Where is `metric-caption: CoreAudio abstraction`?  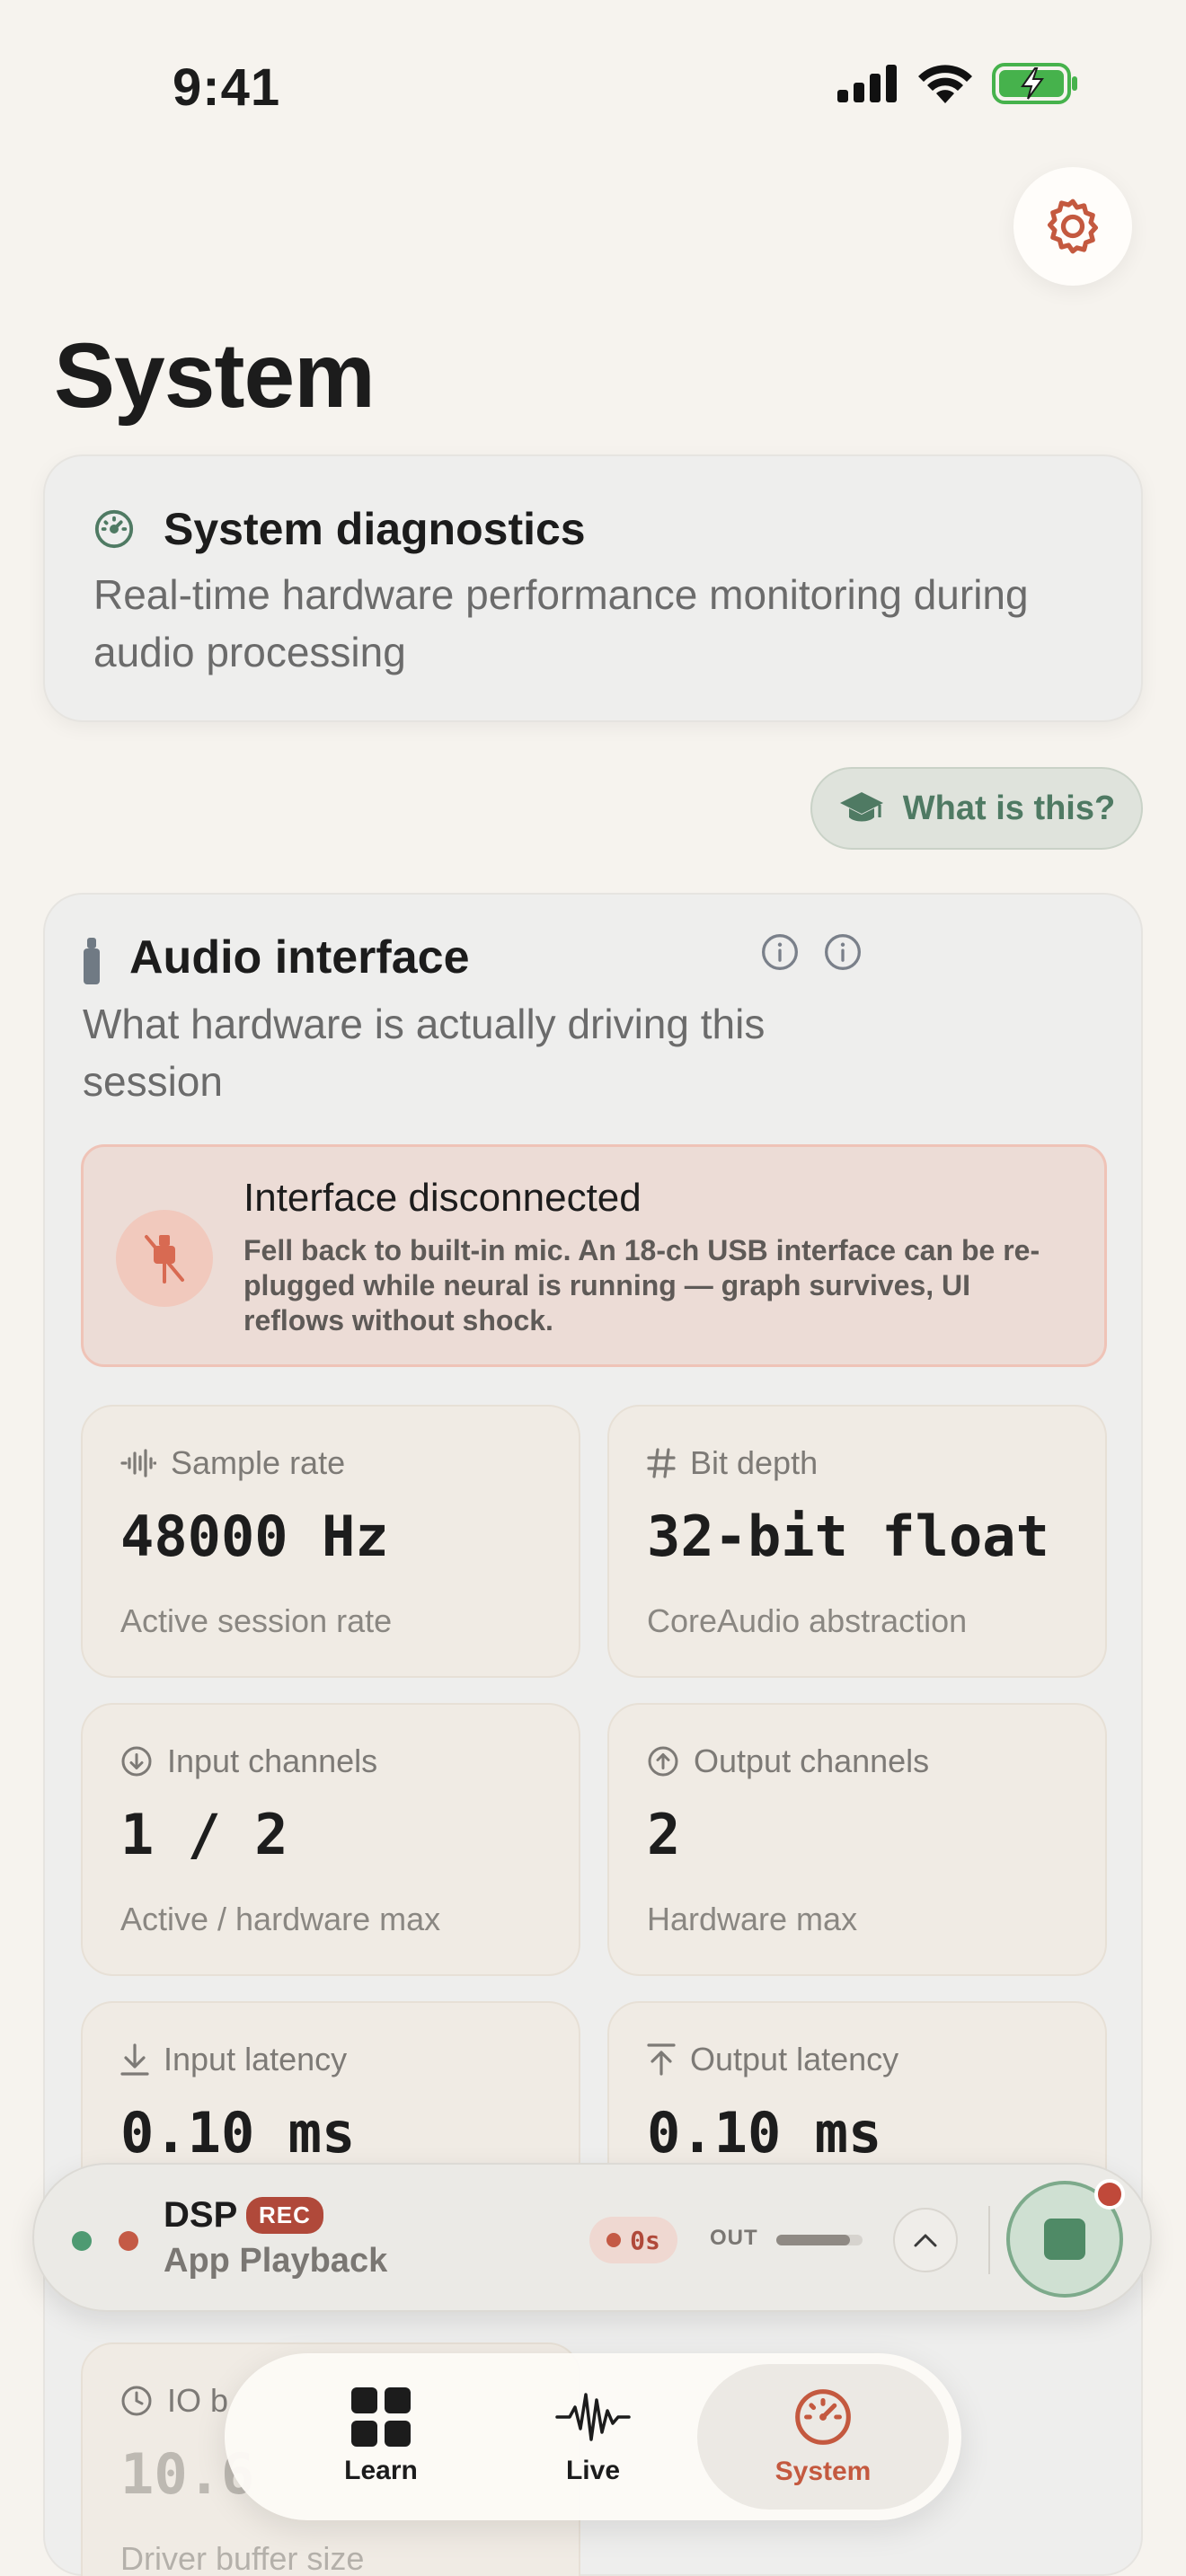 metric-caption: CoreAudio abstraction is located at coordinates (807, 1620).